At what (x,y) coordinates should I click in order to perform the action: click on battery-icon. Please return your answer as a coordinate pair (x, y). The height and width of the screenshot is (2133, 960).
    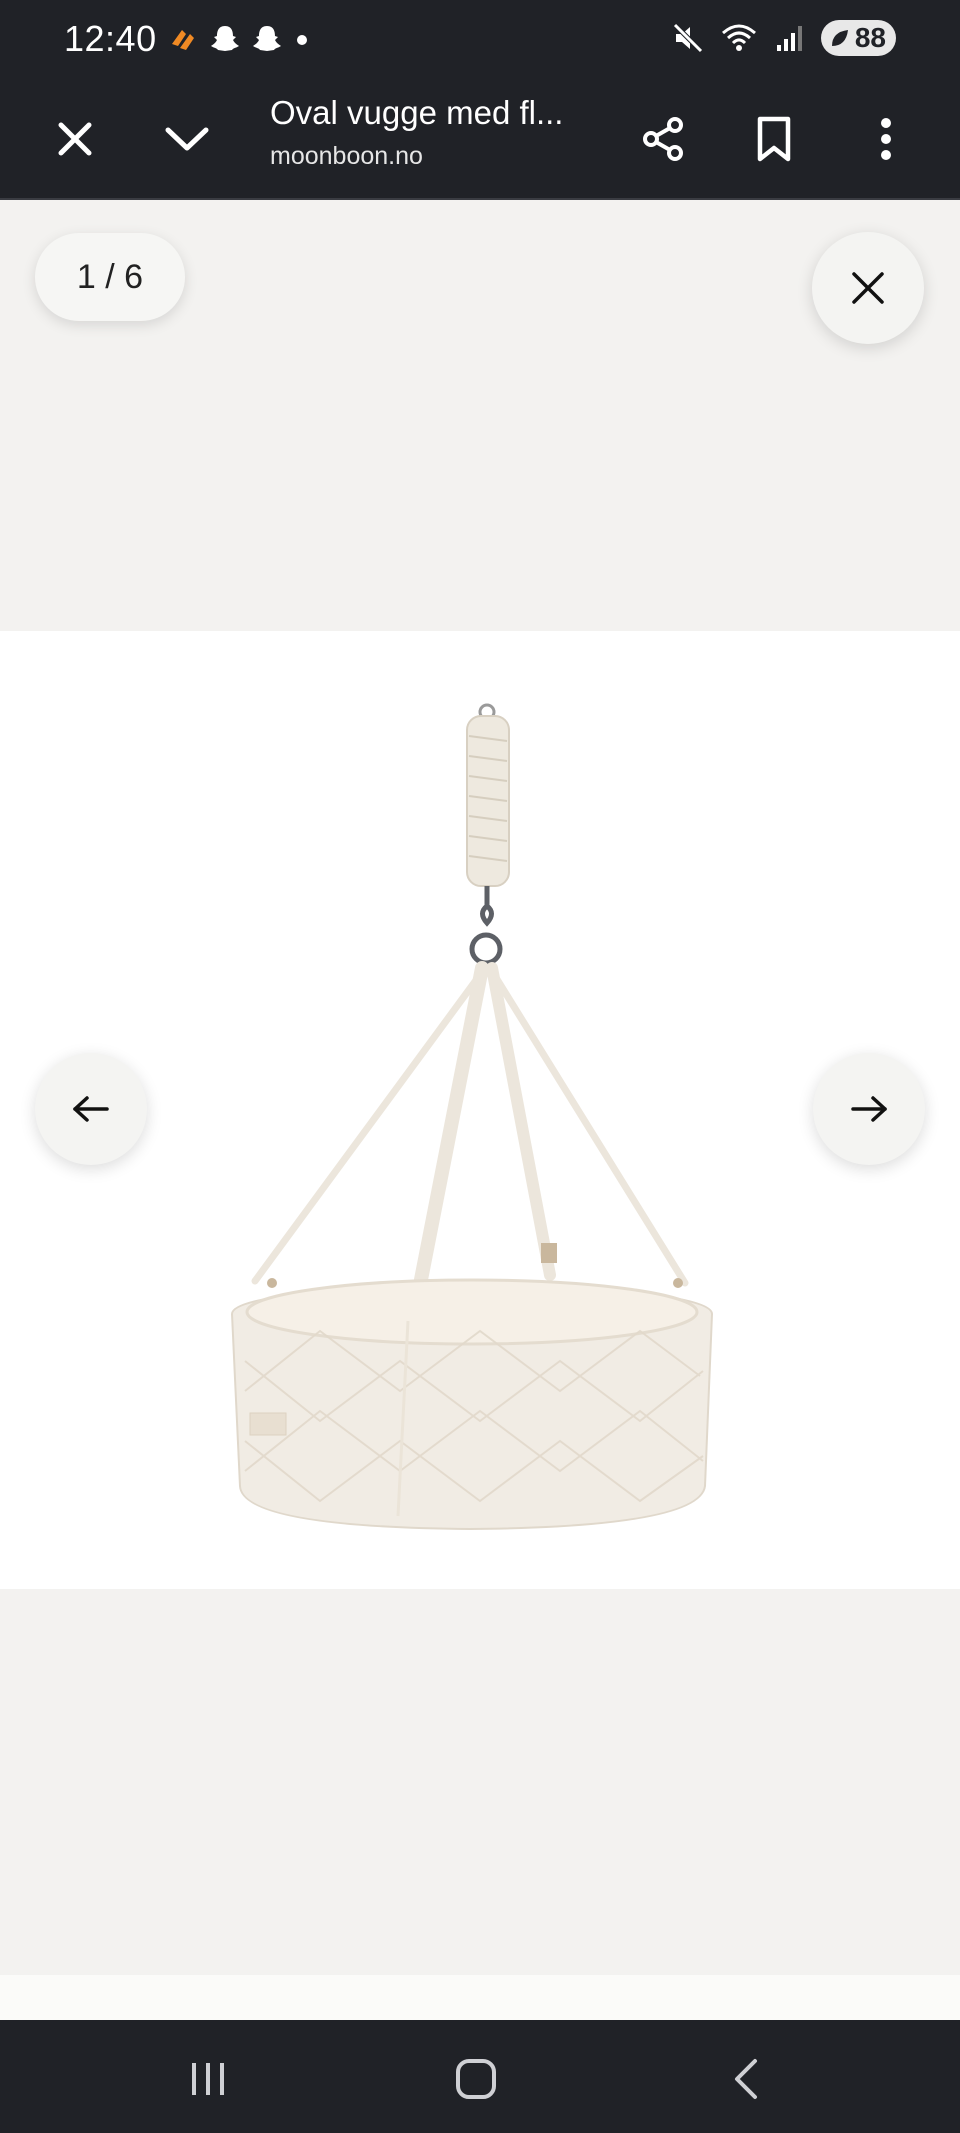
    Looking at the image, I should click on (839, 38).